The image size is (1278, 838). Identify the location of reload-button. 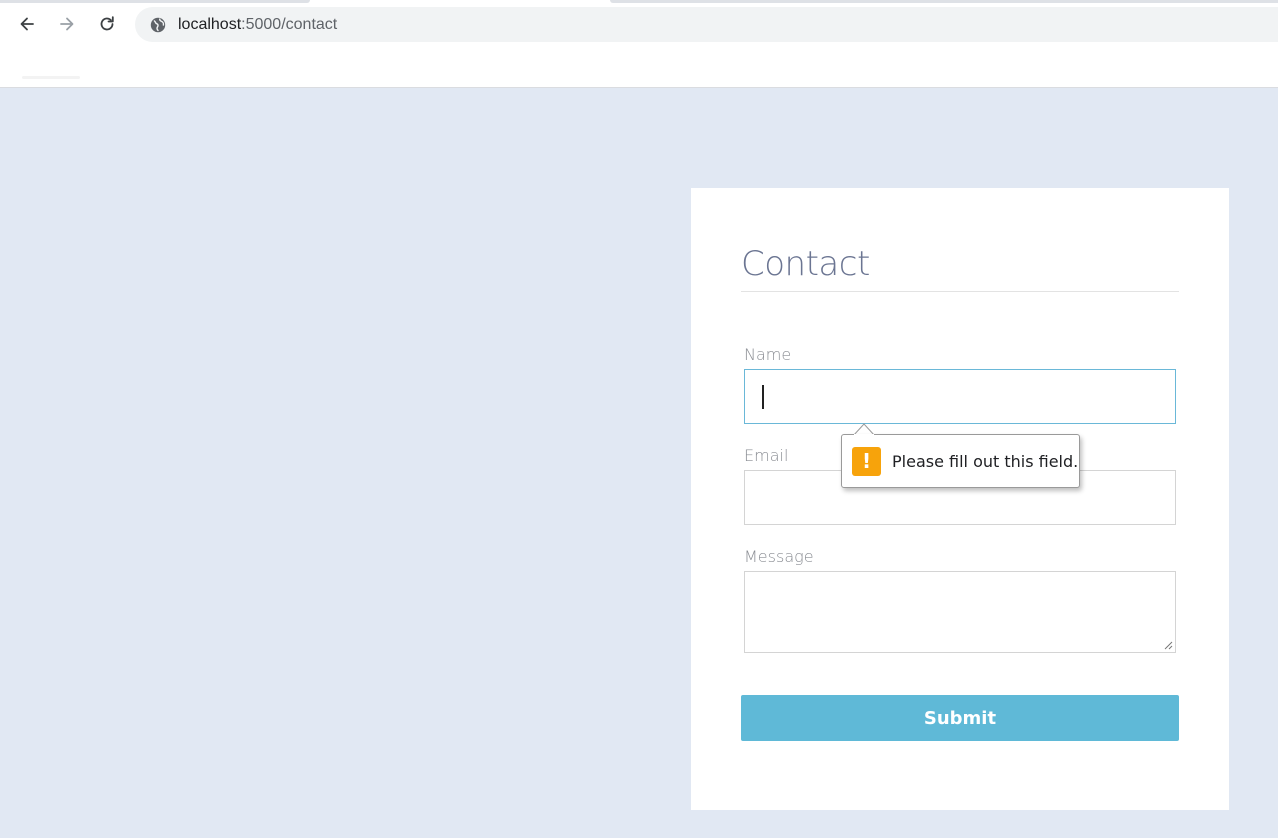
(107, 24).